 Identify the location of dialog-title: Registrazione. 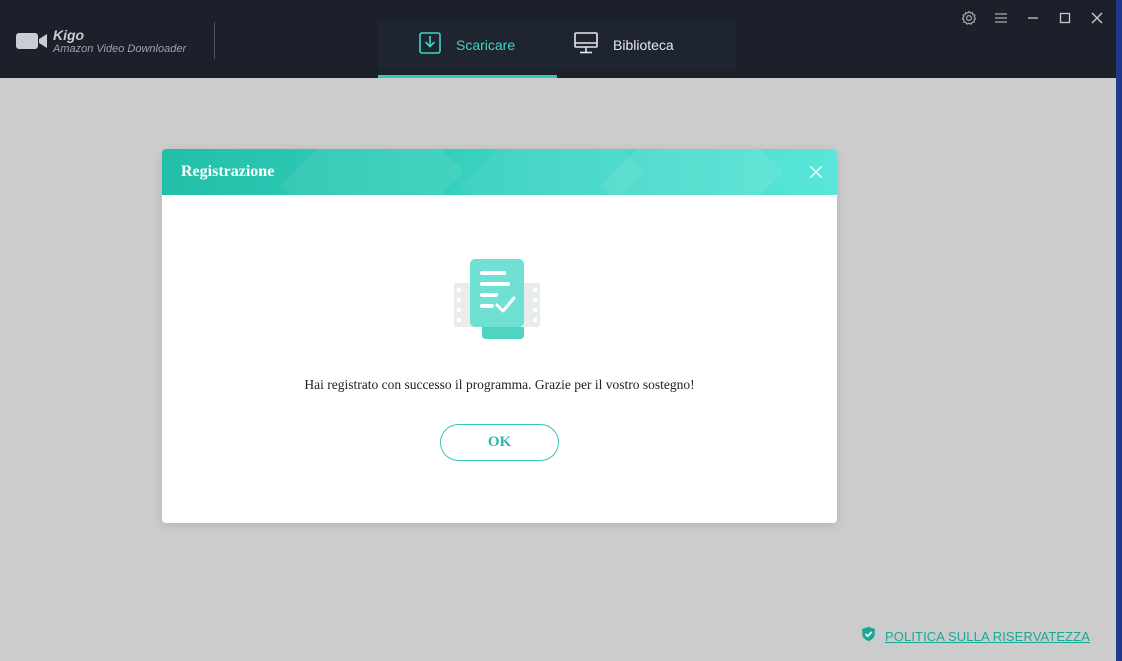
(228, 171).